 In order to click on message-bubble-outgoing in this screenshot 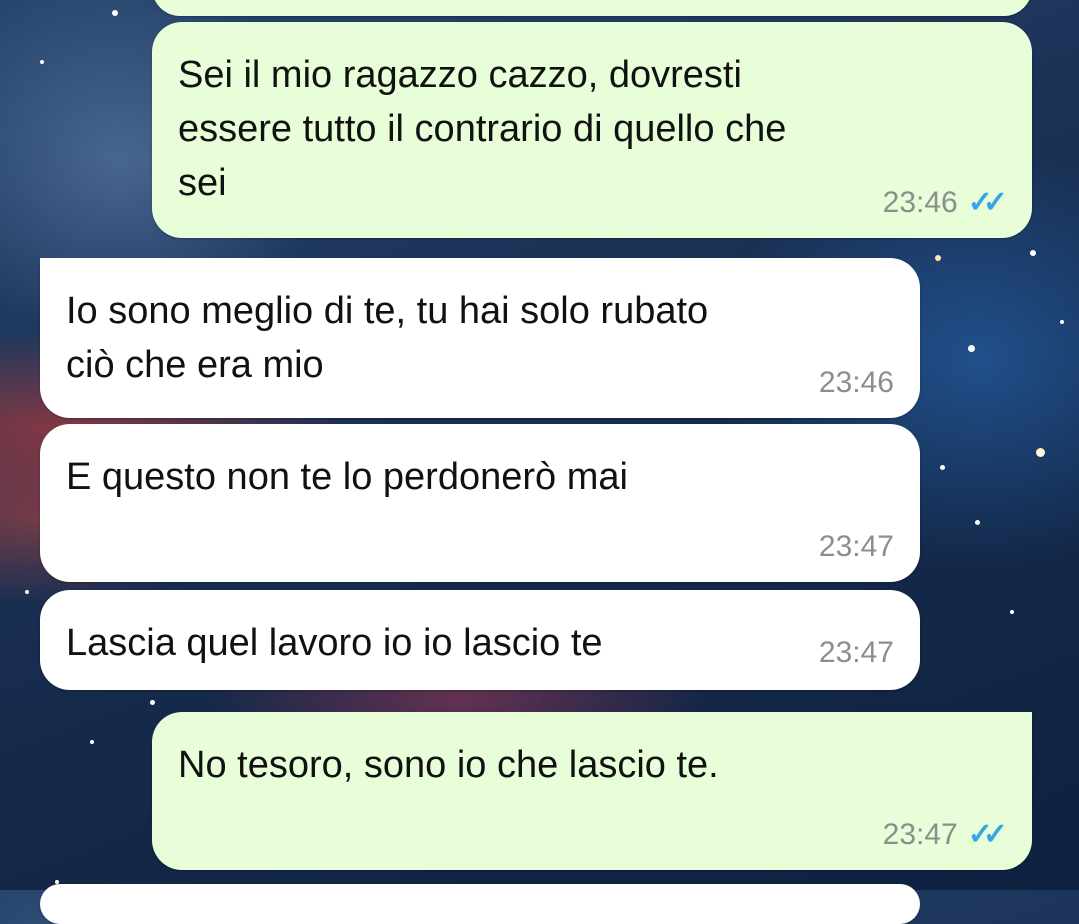, I will do `click(592, 8)`.